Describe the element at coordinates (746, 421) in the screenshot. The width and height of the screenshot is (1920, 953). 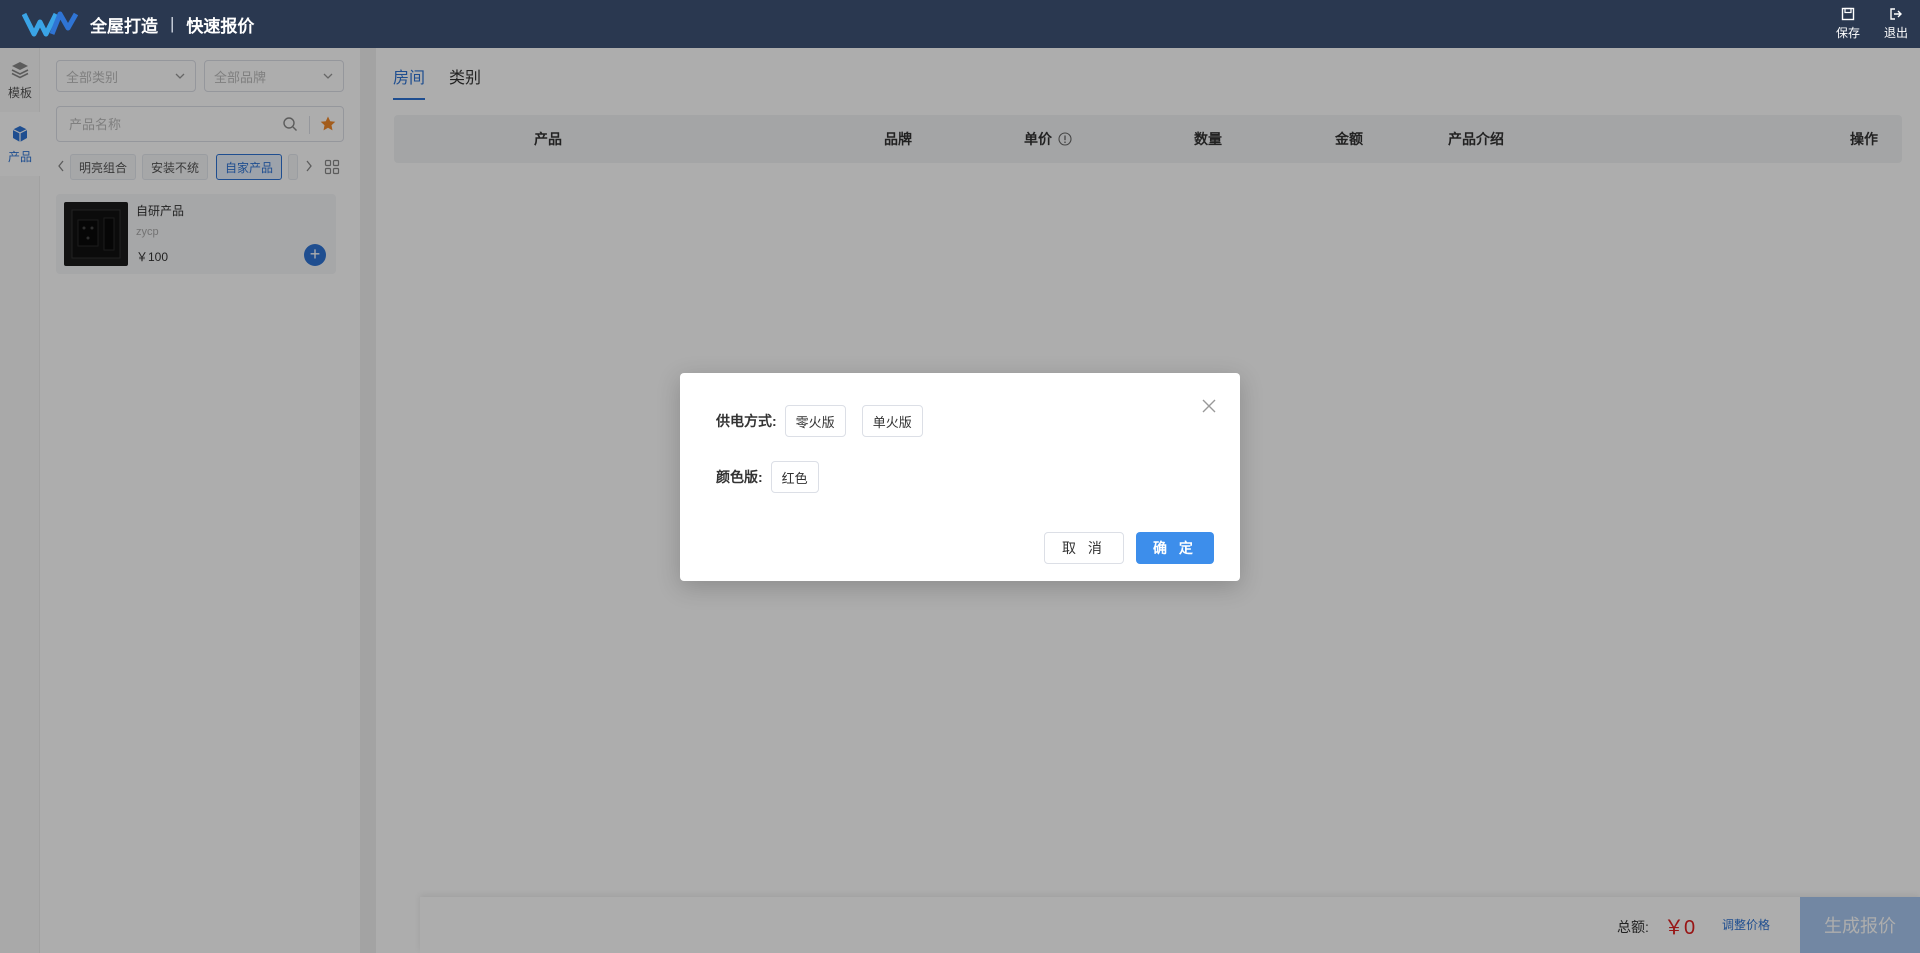
I see `power-mode-label: 供电方式:` at that location.